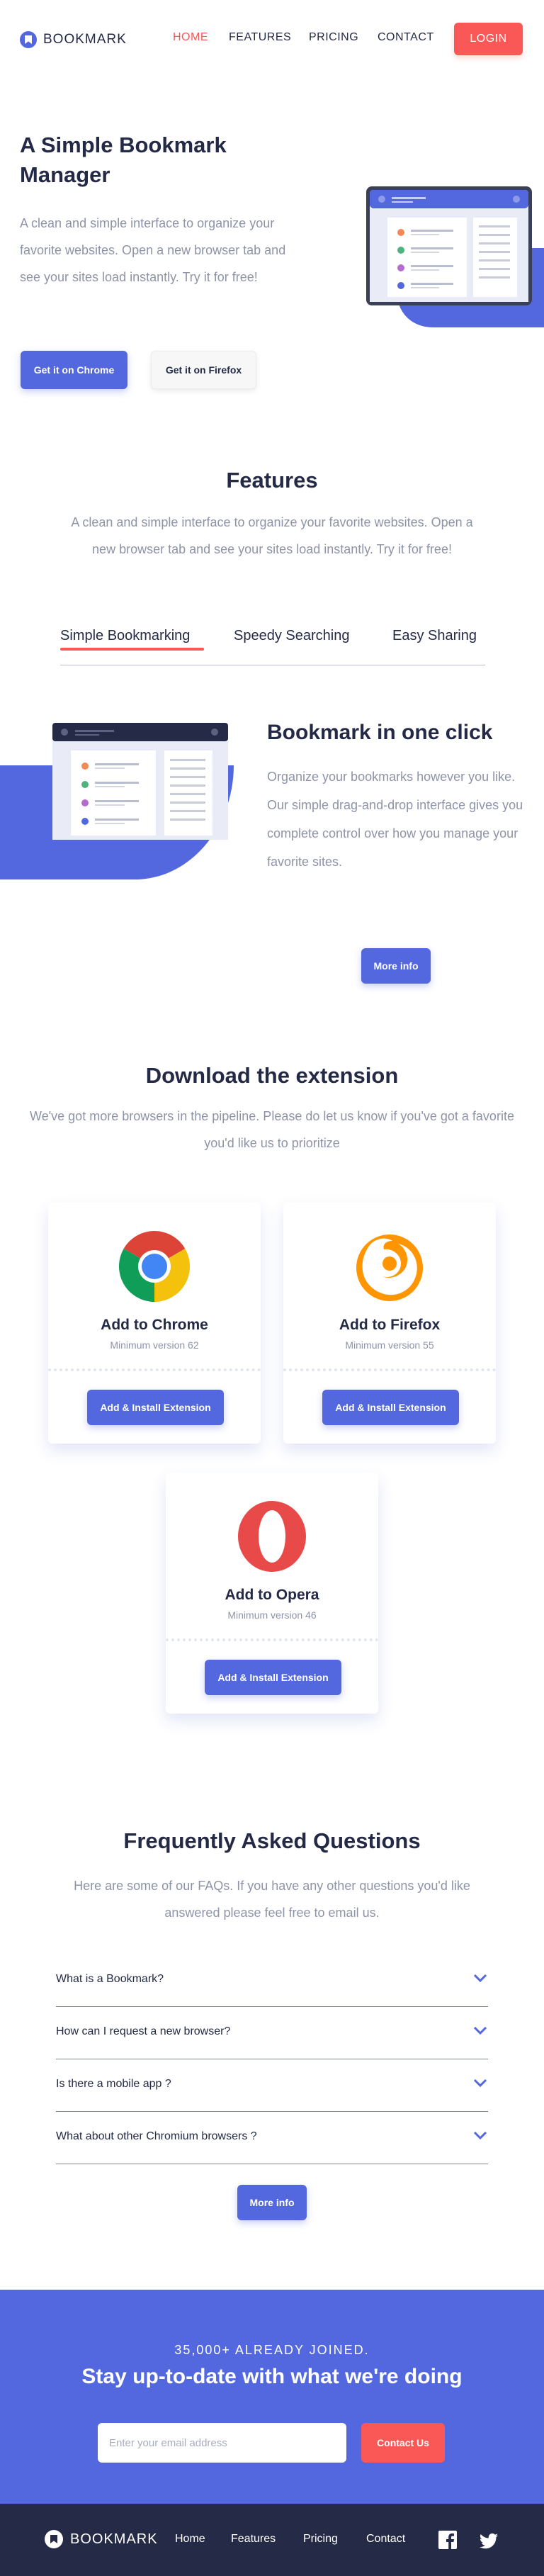  Describe the element at coordinates (272, 2138) in the screenshot. I see `faq-item: What about other Chromium browsers ?` at that location.